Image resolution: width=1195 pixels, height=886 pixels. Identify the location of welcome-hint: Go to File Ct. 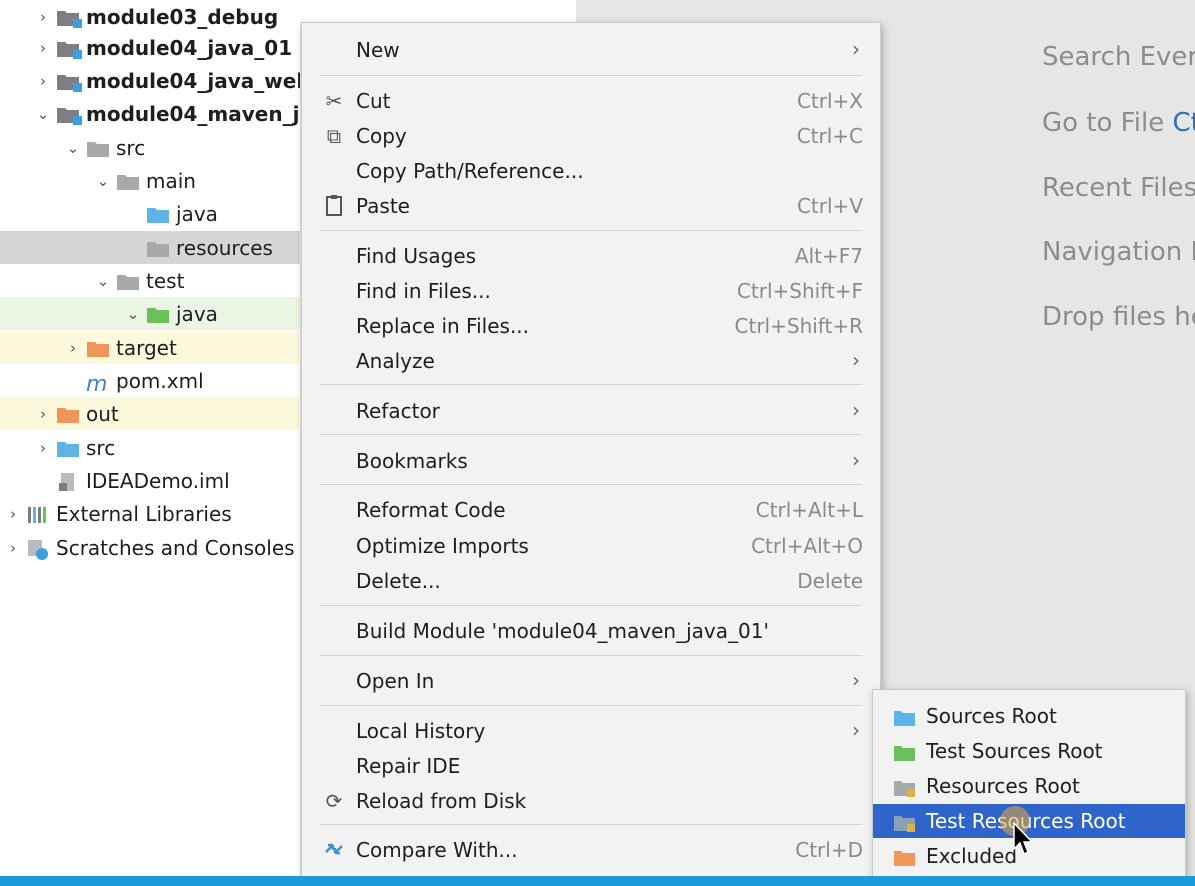
(1118, 123).